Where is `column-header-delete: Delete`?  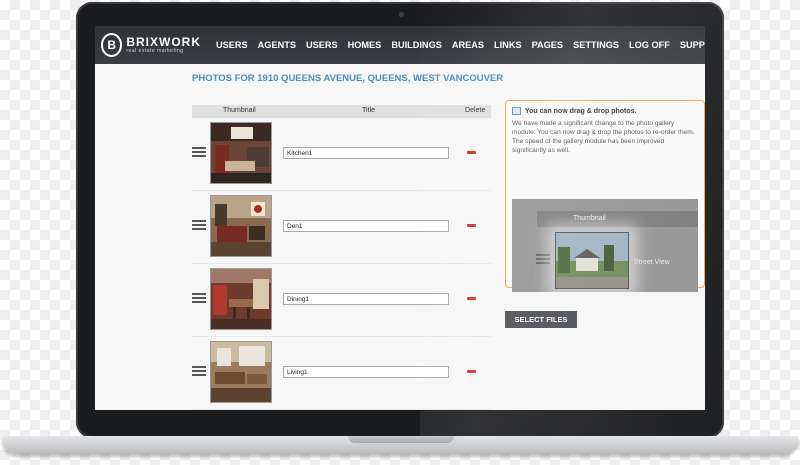 column-header-delete: Delete is located at coordinates (475, 110).